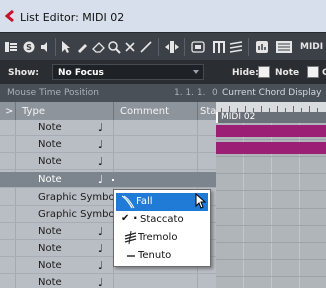  I want to click on hide-next-label: C, so click(324, 73).